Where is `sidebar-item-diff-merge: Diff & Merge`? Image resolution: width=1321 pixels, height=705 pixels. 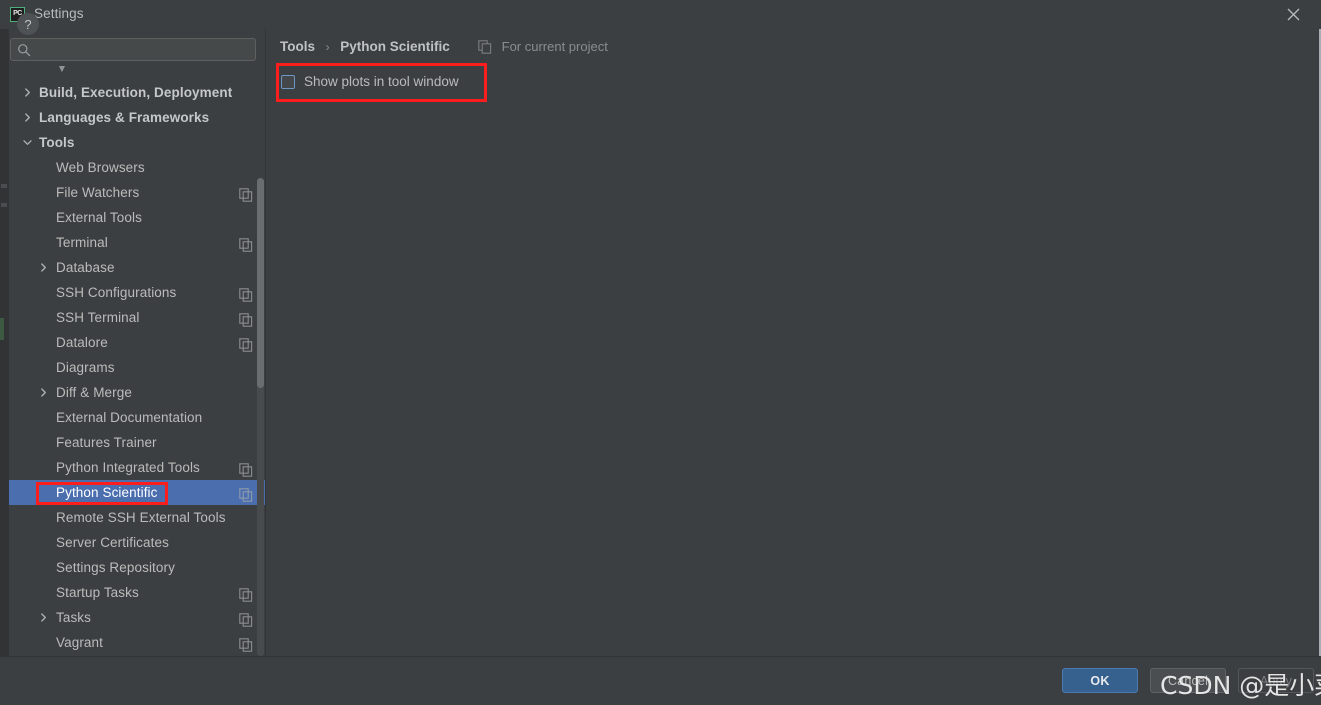
sidebar-item-diff-merge: Diff & Merge is located at coordinates (137, 392).